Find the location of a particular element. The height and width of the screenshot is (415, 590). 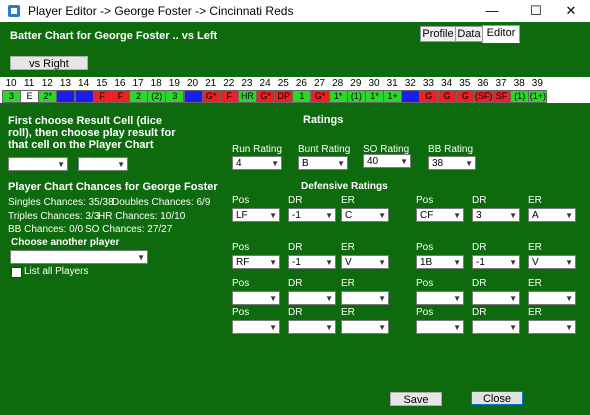

dice-number: 29 is located at coordinates (356, 83).